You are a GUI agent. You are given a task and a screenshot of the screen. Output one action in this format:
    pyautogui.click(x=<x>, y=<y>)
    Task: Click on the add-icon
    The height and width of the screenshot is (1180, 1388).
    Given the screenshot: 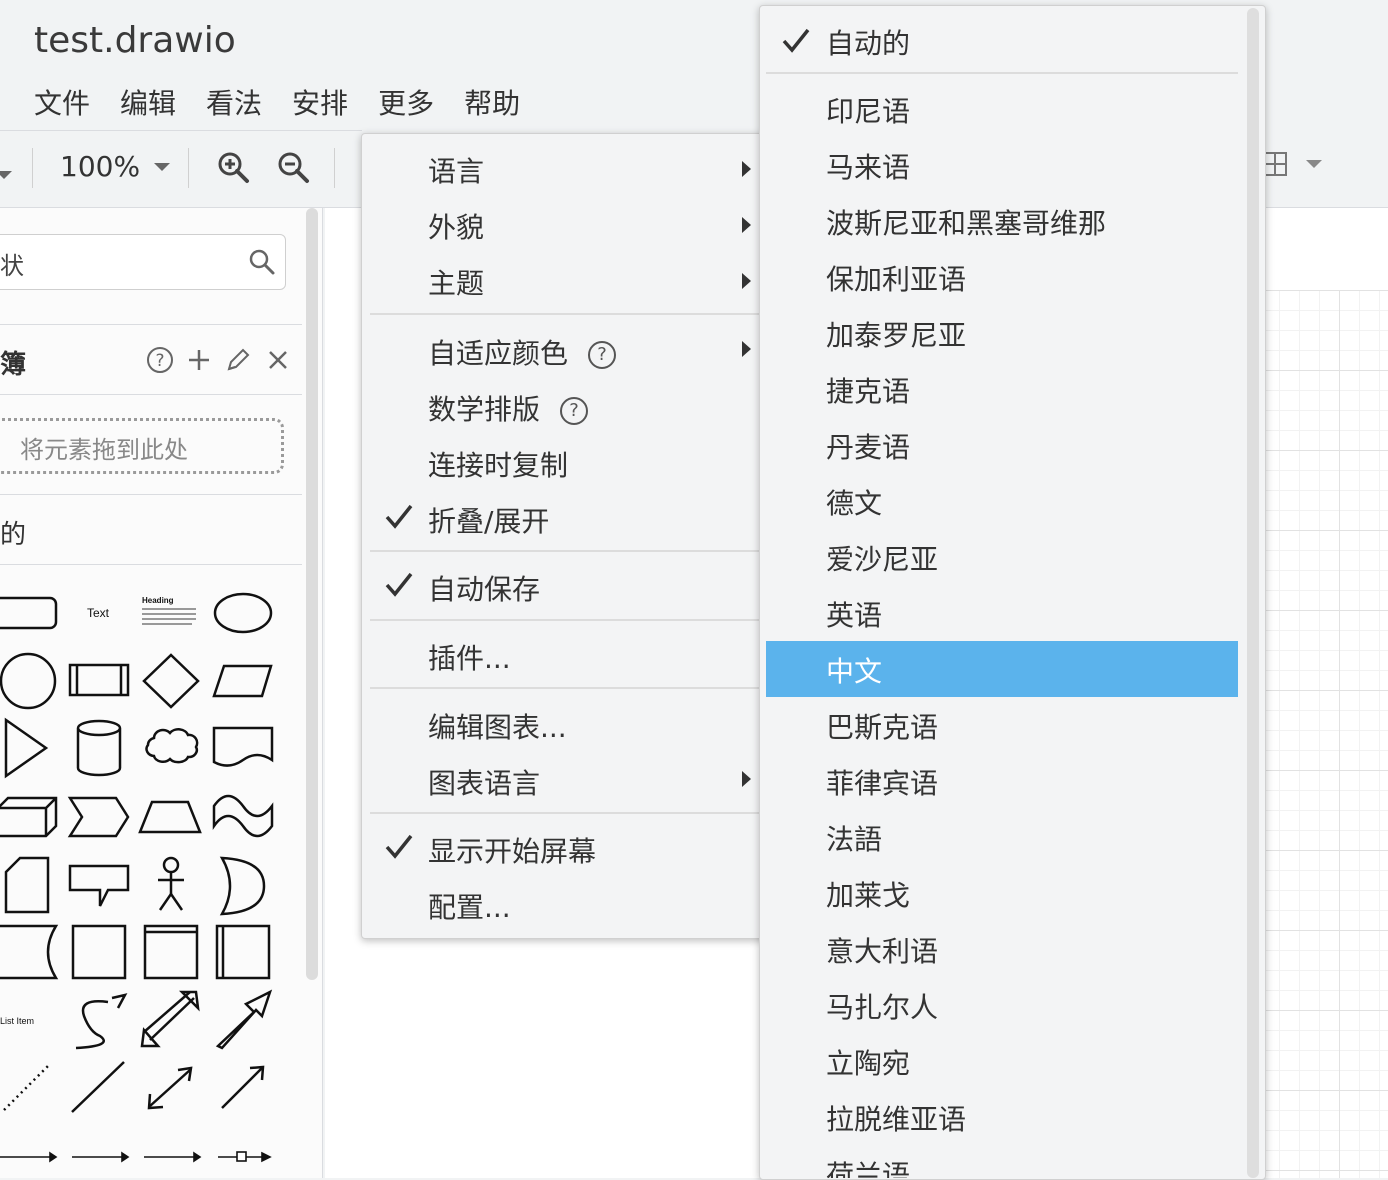 What is the action you would take?
    pyautogui.click(x=199, y=362)
    